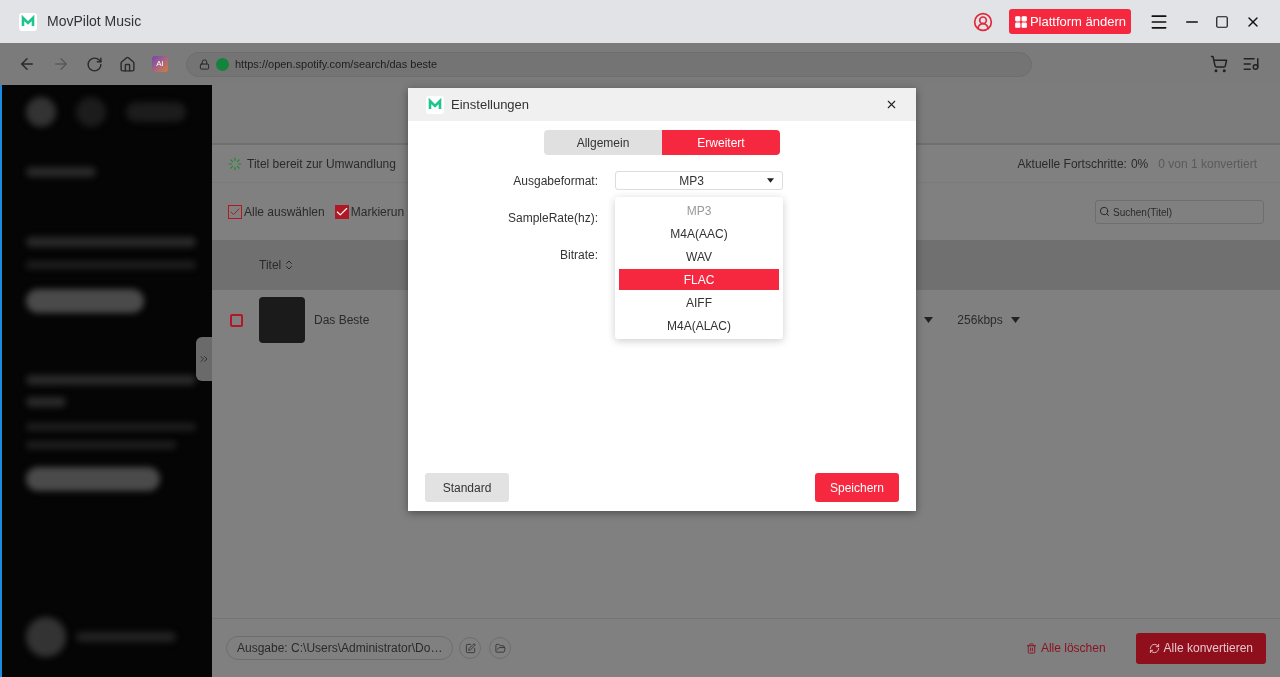 The height and width of the screenshot is (677, 1280). I want to click on expand-handle, so click(204, 359).